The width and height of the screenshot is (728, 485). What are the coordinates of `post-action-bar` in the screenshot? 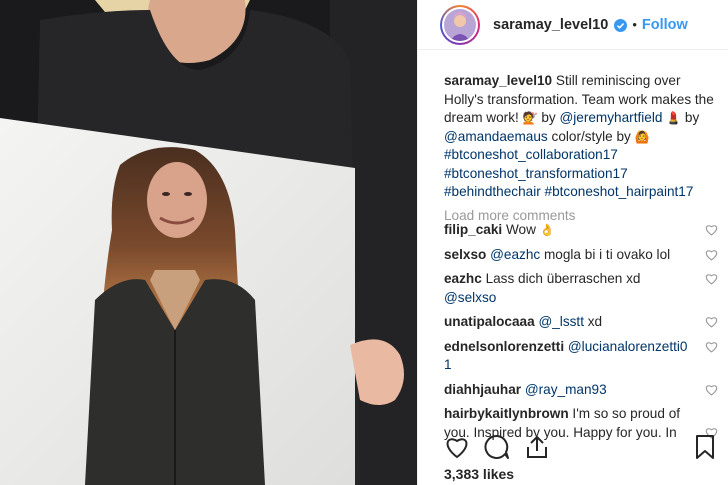 It's located at (581, 447).